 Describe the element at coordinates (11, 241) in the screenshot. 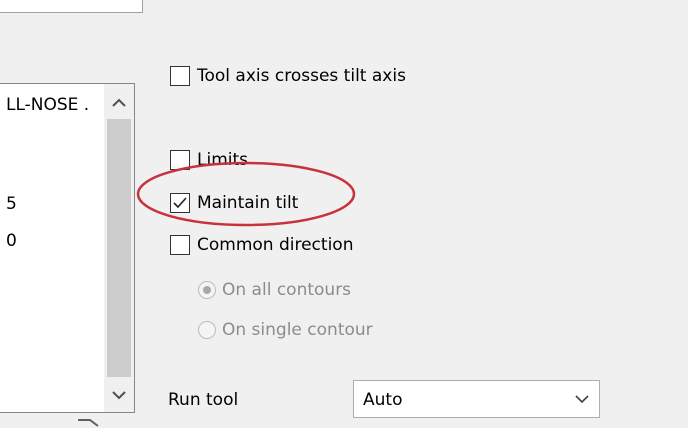

I see `list-item: 0` at that location.